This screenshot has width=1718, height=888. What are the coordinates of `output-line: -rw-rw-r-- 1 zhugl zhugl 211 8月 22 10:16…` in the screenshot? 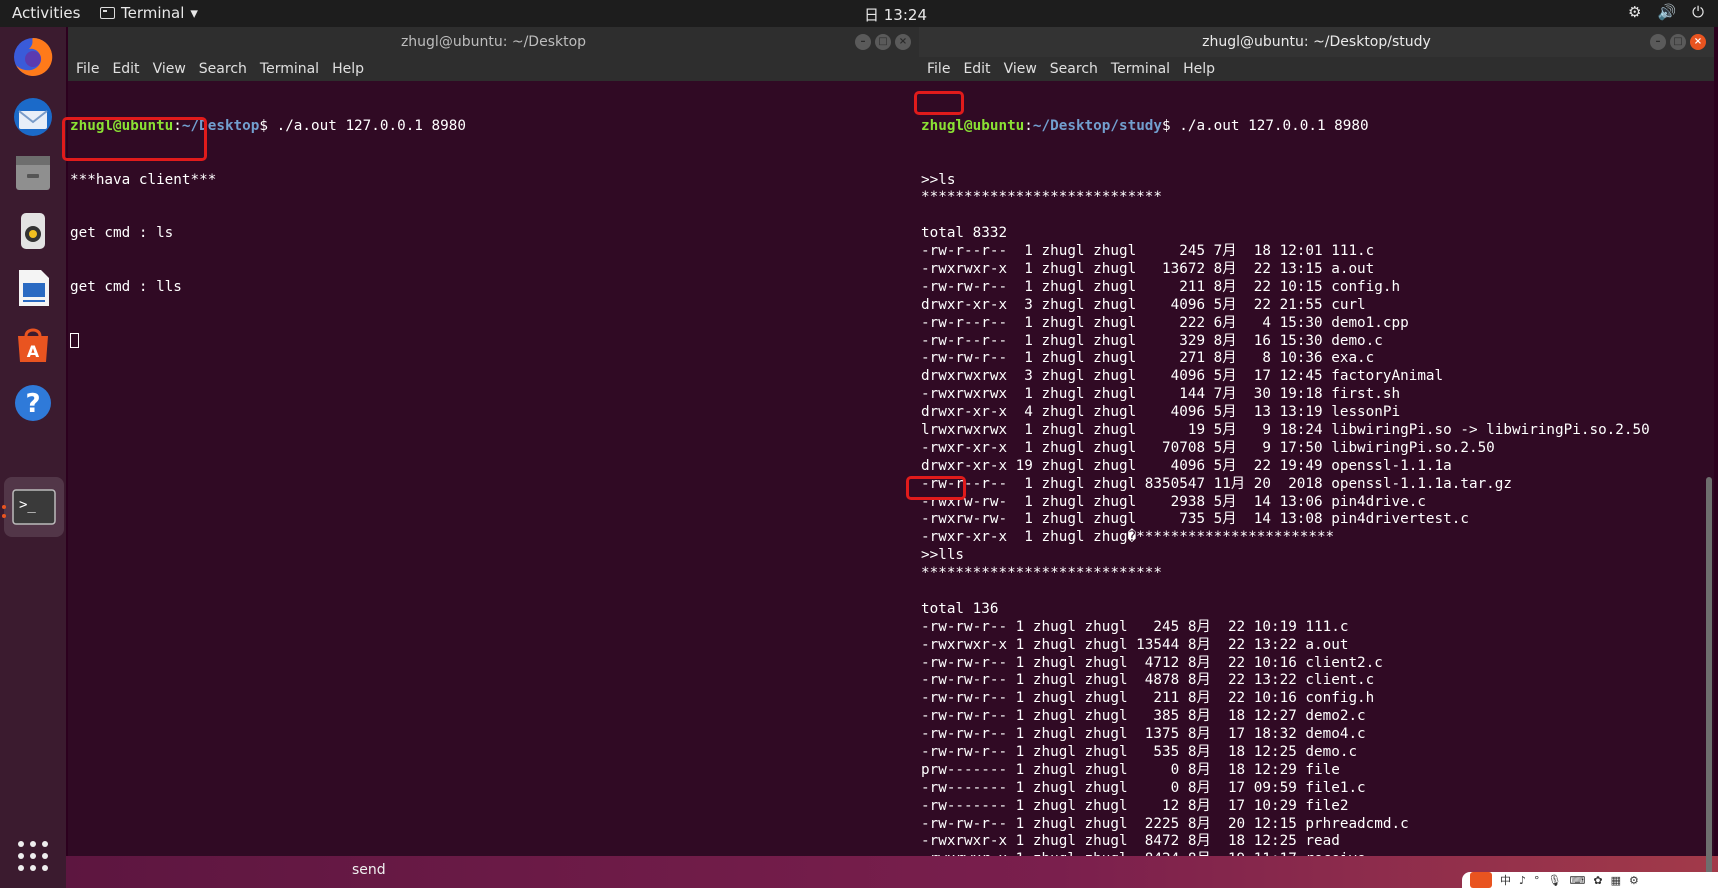 It's located at (1148, 698).